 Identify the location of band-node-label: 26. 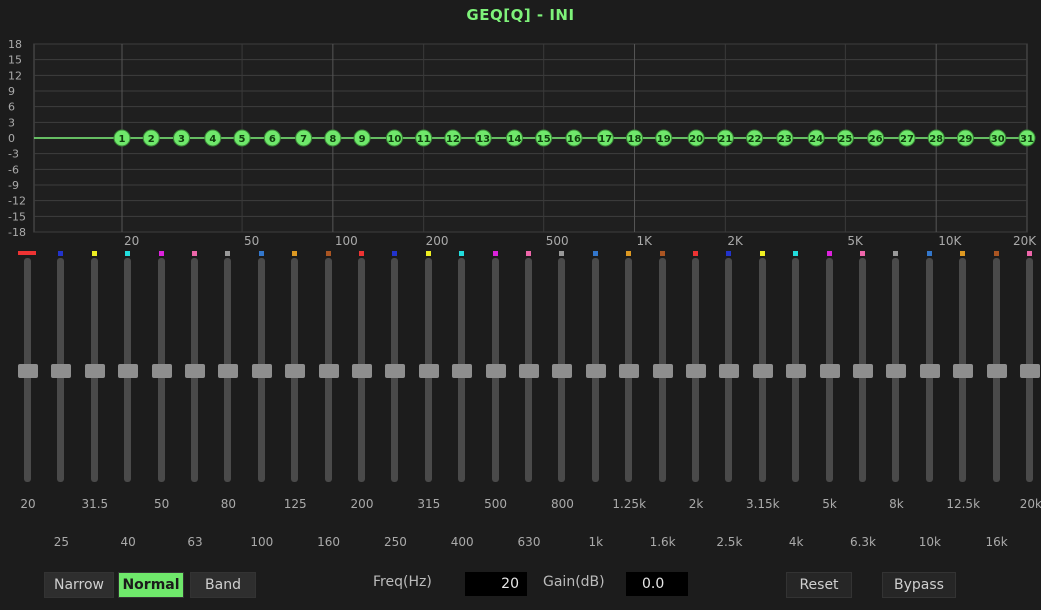
(876, 139).